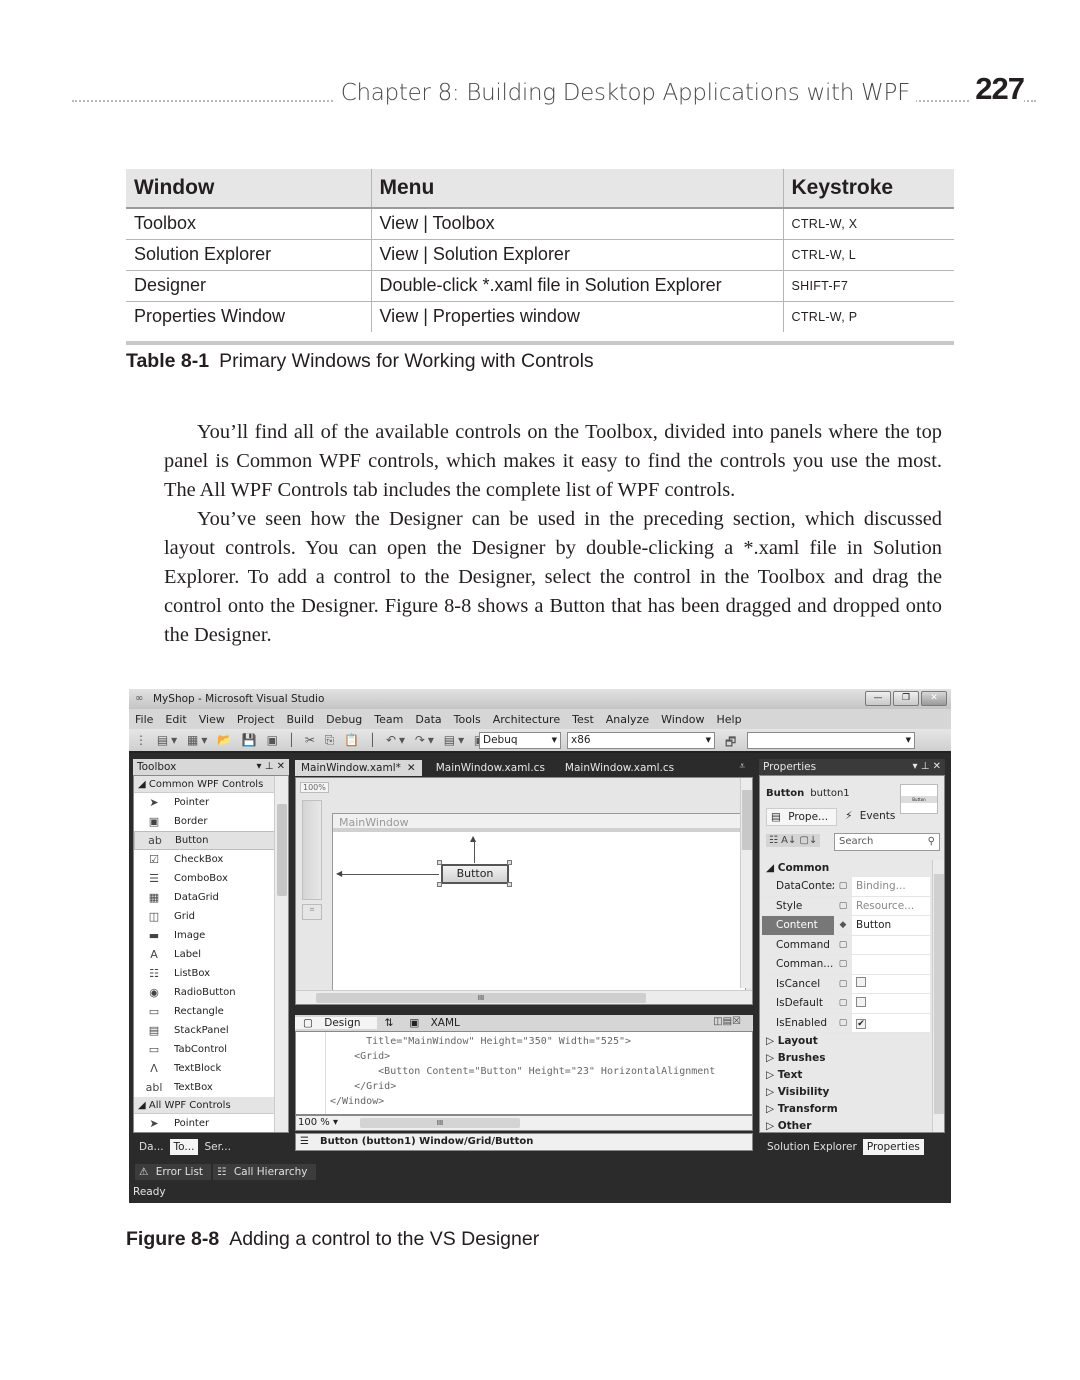 This screenshot has height=1380, width=1080. I want to click on panel-controls: ▾ ⊥ ✕, so click(271, 767).